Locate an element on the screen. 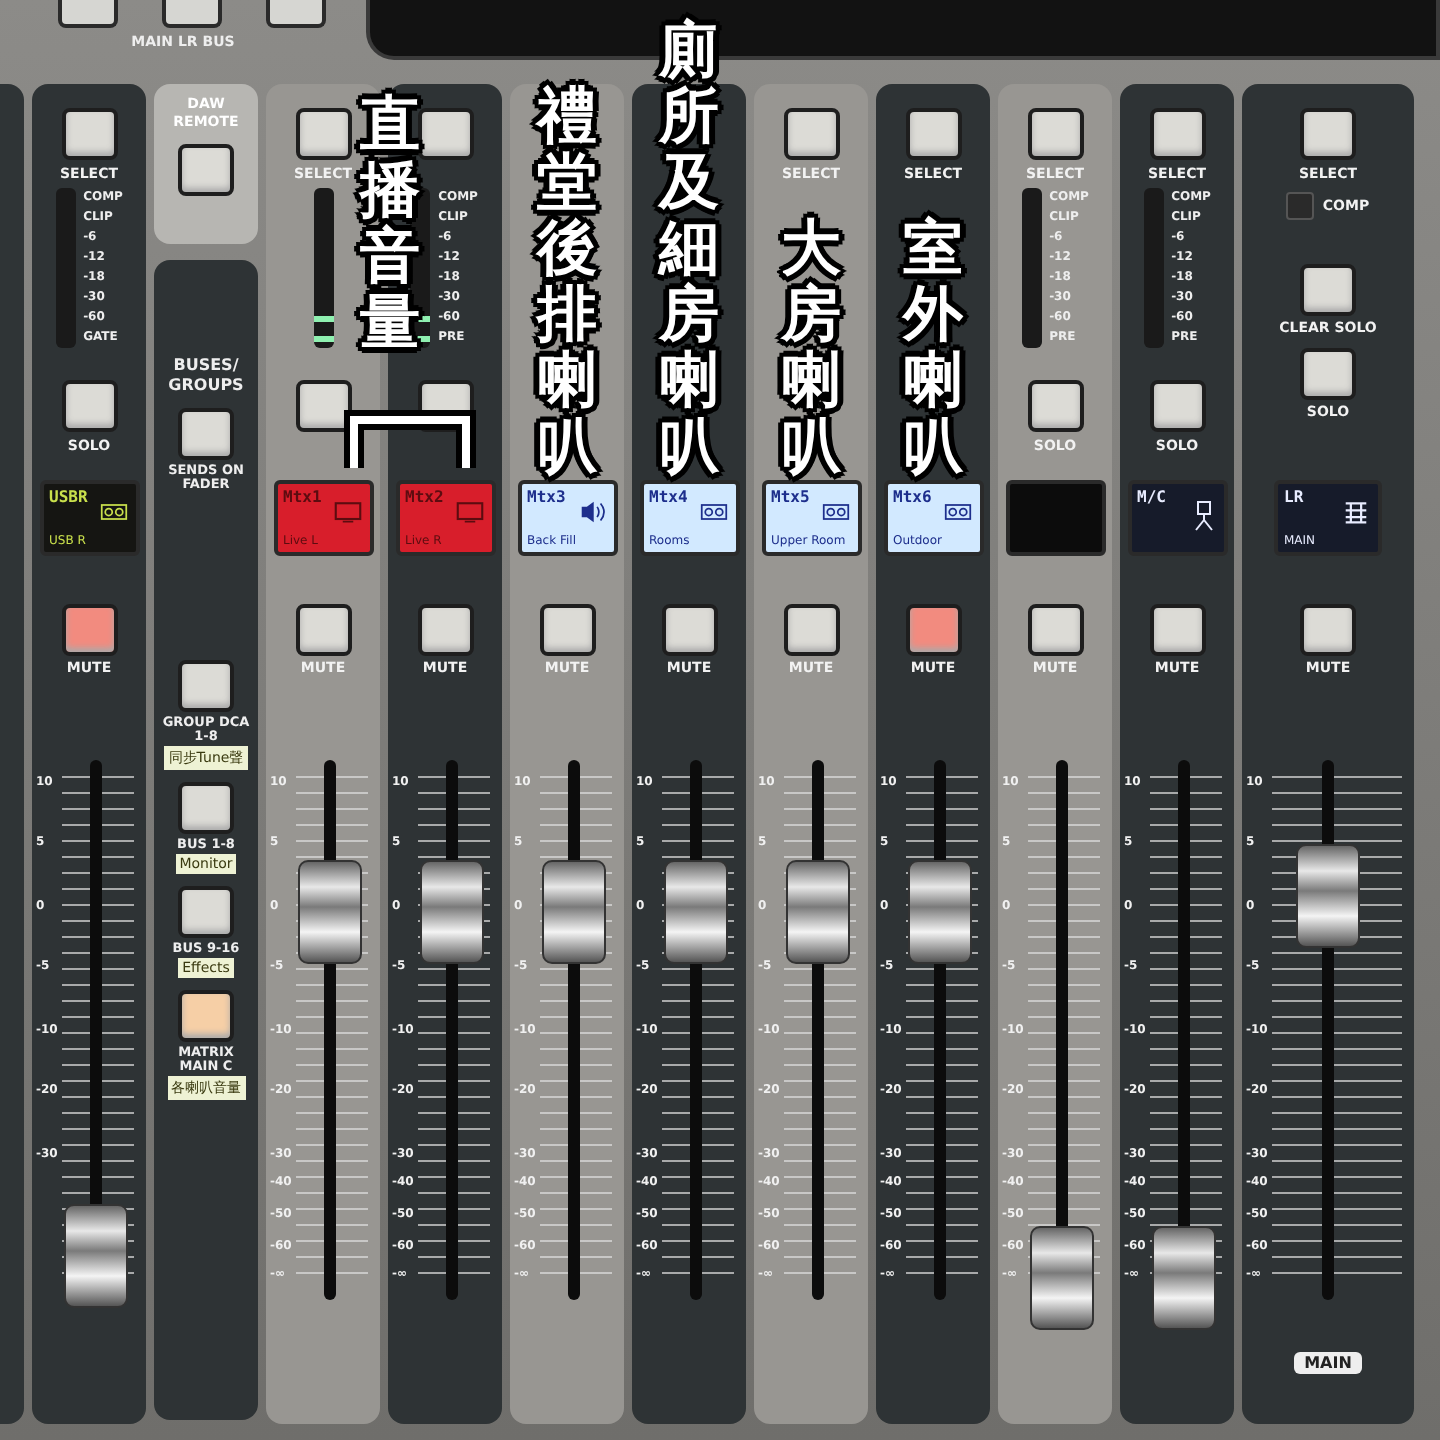 This screenshot has height=1440, width=1440. annotation-label: 室外喇叭 is located at coordinates (933, 348).